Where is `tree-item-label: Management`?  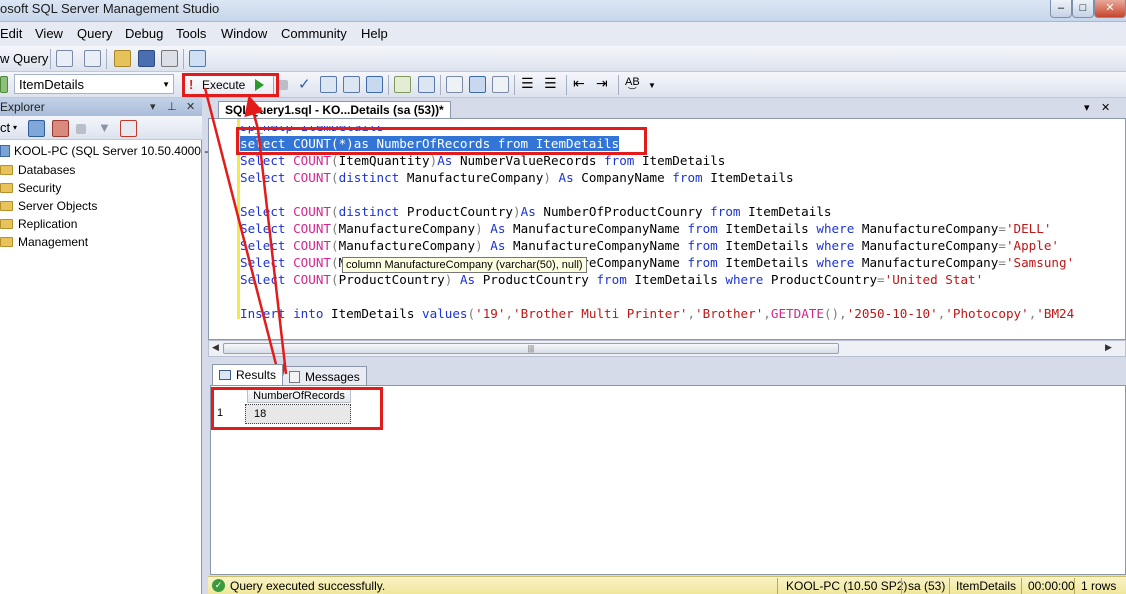 tree-item-label: Management is located at coordinates (53, 242).